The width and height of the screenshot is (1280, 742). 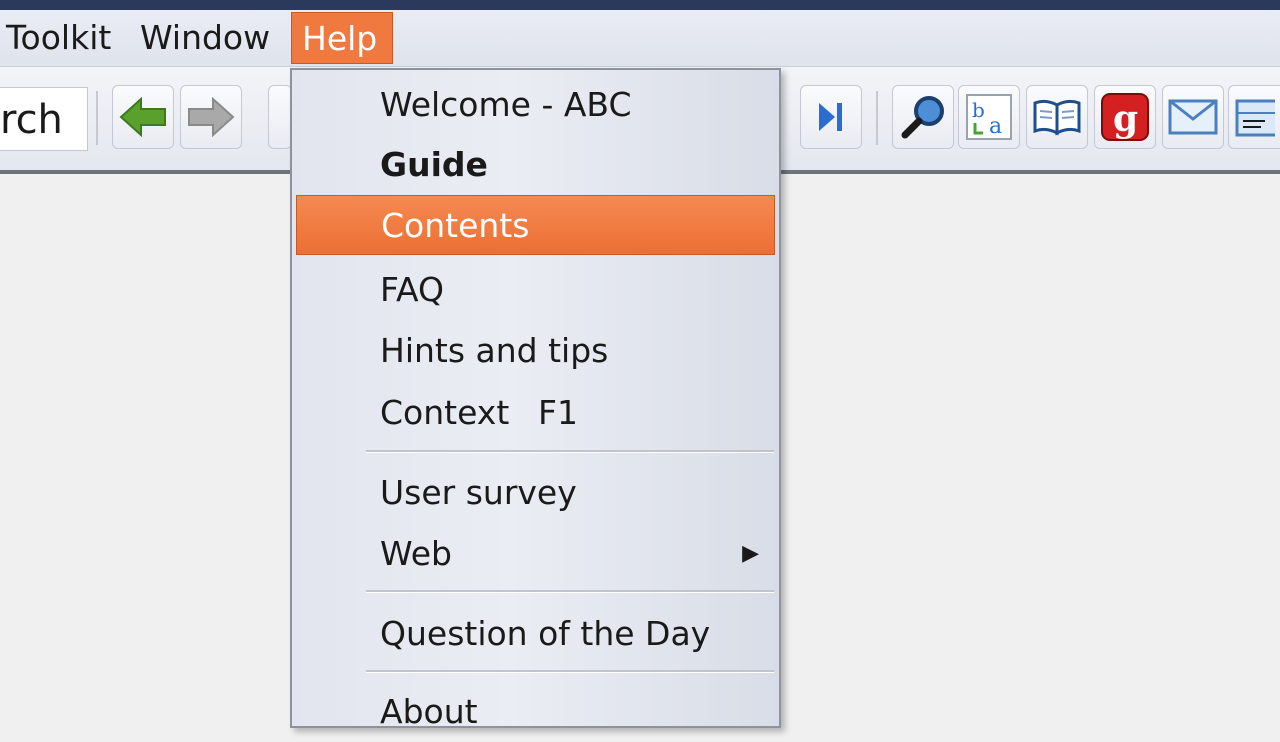 I want to click on menu-item-user-survey: User survey, so click(x=535, y=493).